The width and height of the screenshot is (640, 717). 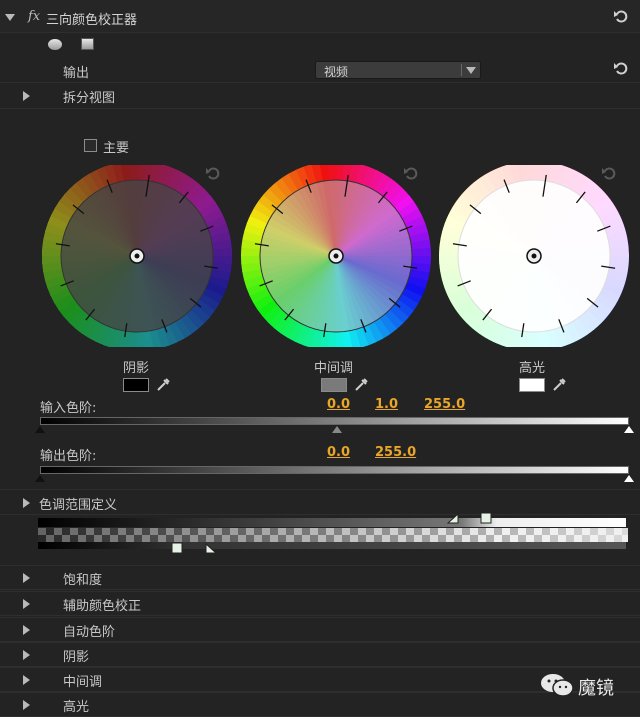 What do you see at coordinates (361, 385) in the screenshot?
I see `midtones-eyedropper-icon` at bounding box center [361, 385].